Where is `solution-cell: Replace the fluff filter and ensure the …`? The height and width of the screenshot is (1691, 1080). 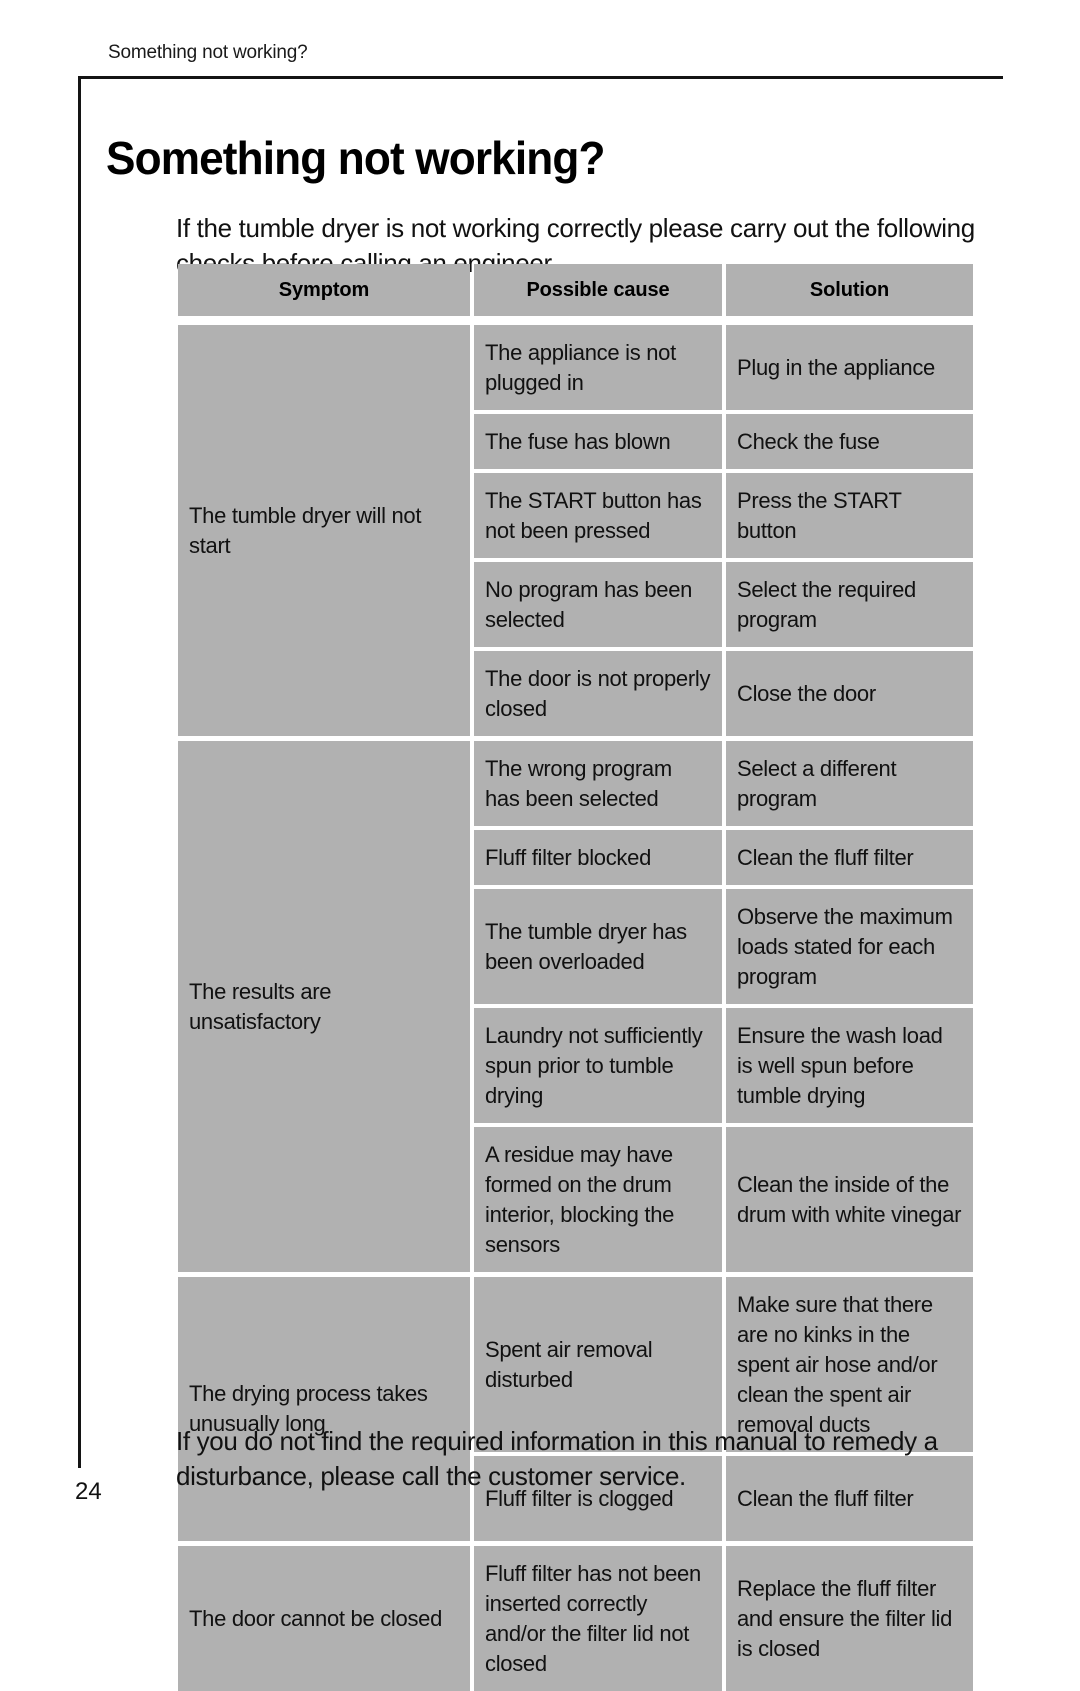
solution-cell: Replace the fluff filter and ensure the … is located at coordinates (849, 1618).